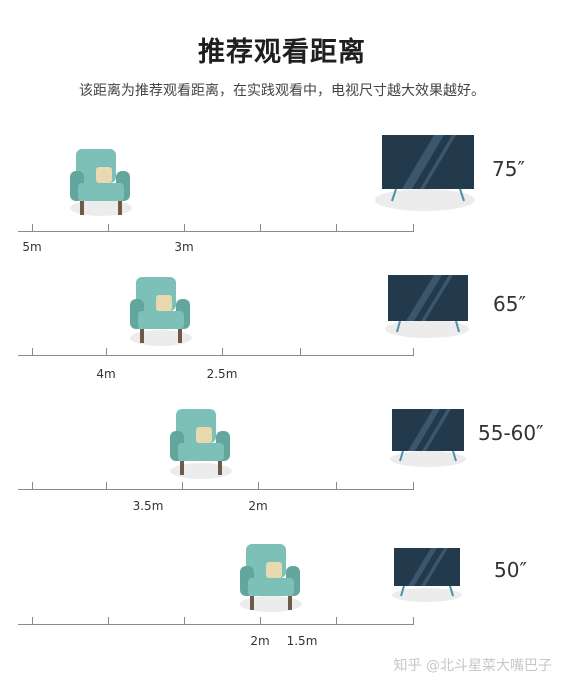 Image resolution: width=564 pixels, height=692 pixels. Describe the element at coordinates (184, 247) in the screenshot. I see `near-distance-label: 3m` at that location.